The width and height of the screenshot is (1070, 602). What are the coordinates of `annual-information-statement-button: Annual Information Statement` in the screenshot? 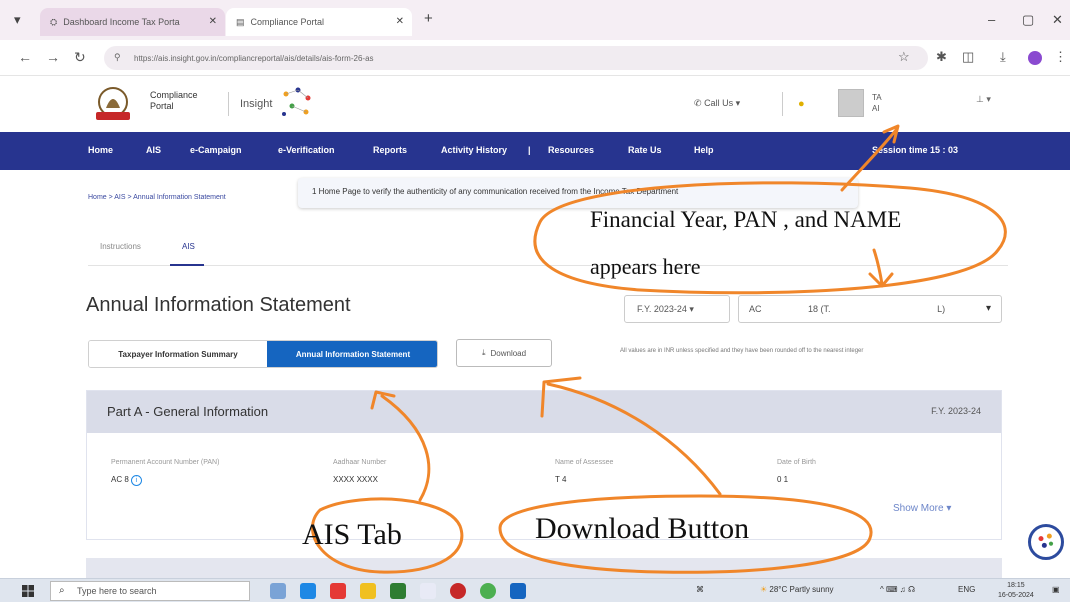 It's located at (352, 354).